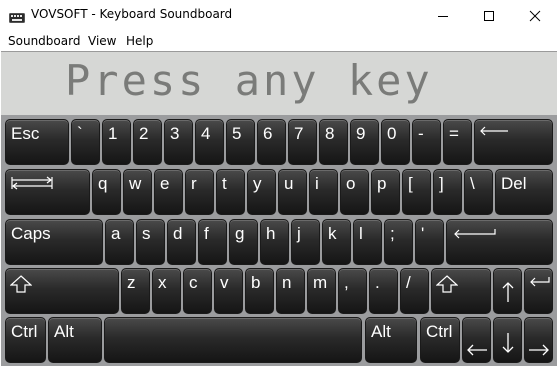 This screenshot has width=558, height=366. Describe the element at coordinates (199, 192) in the screenshot. I see `key-r: r` at that location.